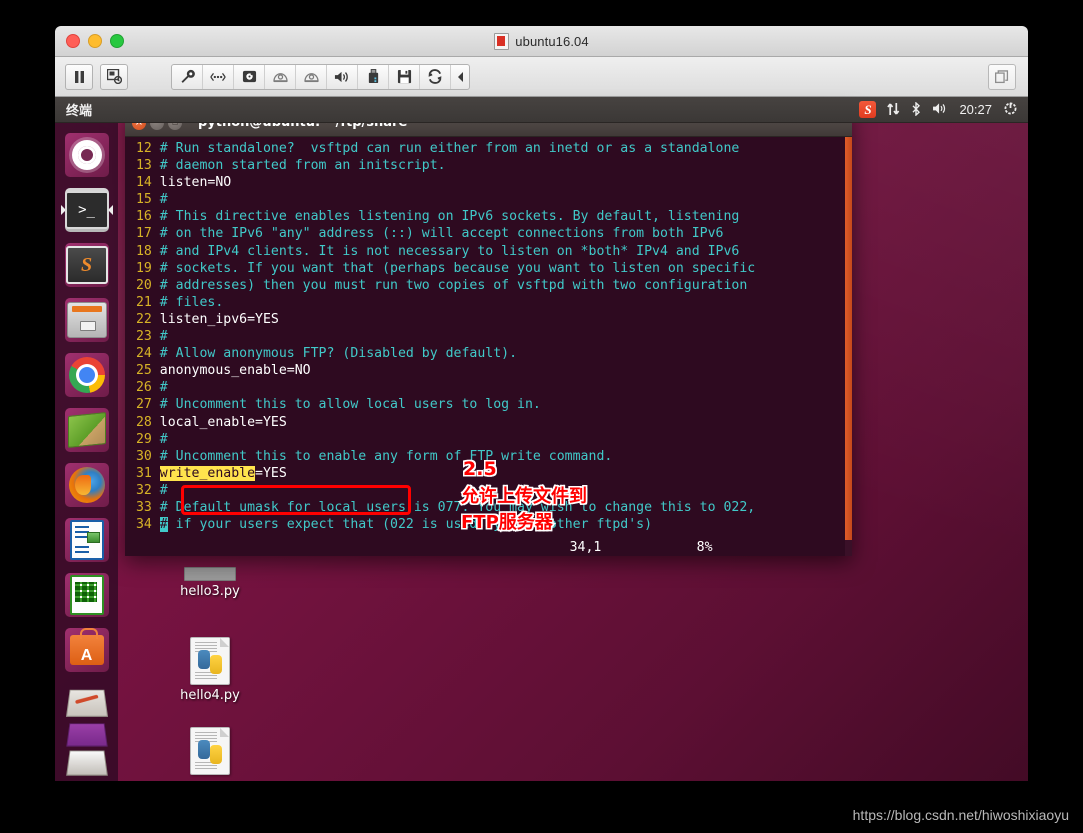  I want to click on chrome-icon, so click(86, 375).